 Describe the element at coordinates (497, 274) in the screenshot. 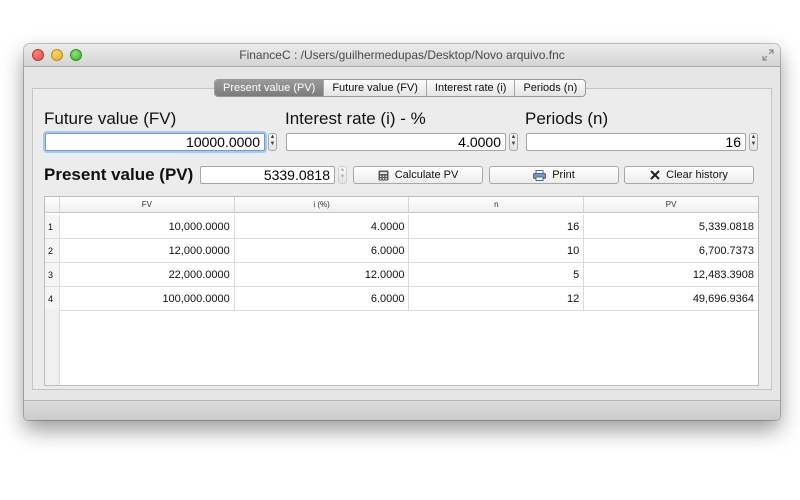

I see `cell-periods: 5` at that location.